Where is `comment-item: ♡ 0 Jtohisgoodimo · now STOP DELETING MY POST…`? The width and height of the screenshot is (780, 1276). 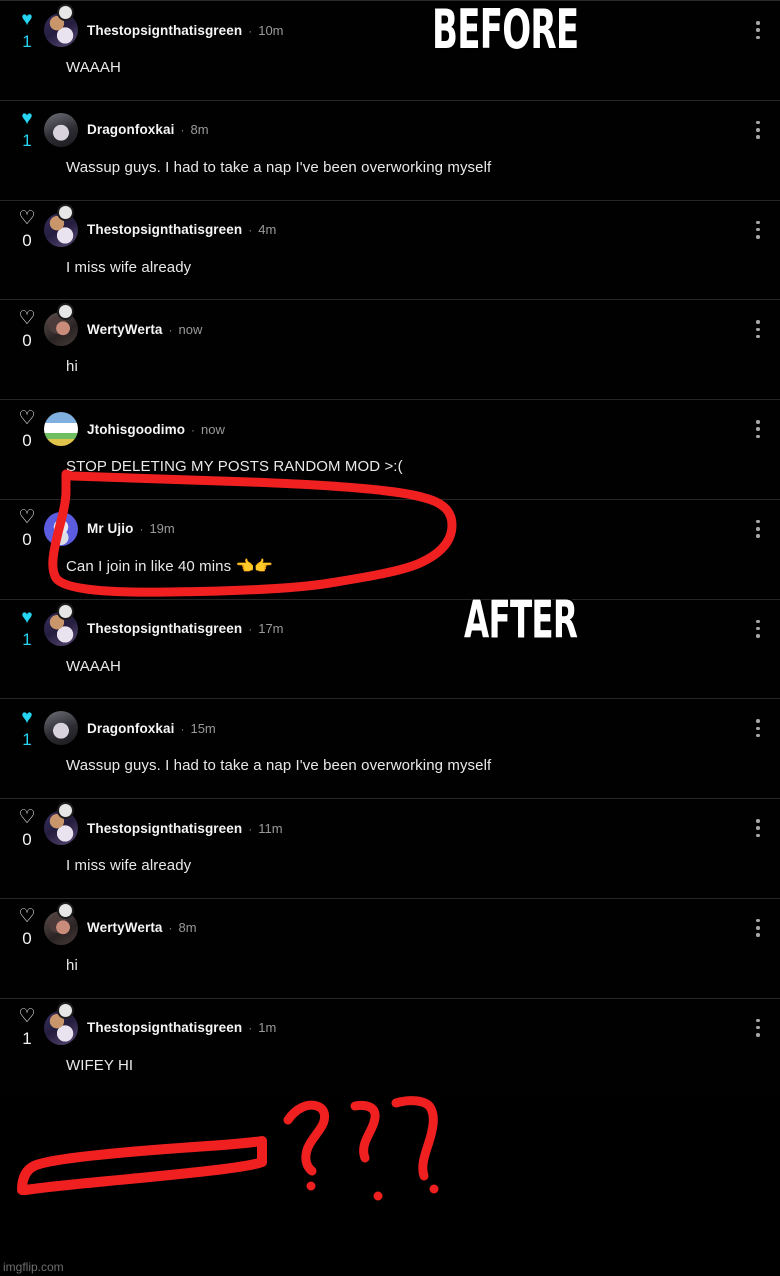
comment-item: ♡ 0 Jtohisgoodimo · now STOP DELETING MY POST… is located at coordinates (390, 449).